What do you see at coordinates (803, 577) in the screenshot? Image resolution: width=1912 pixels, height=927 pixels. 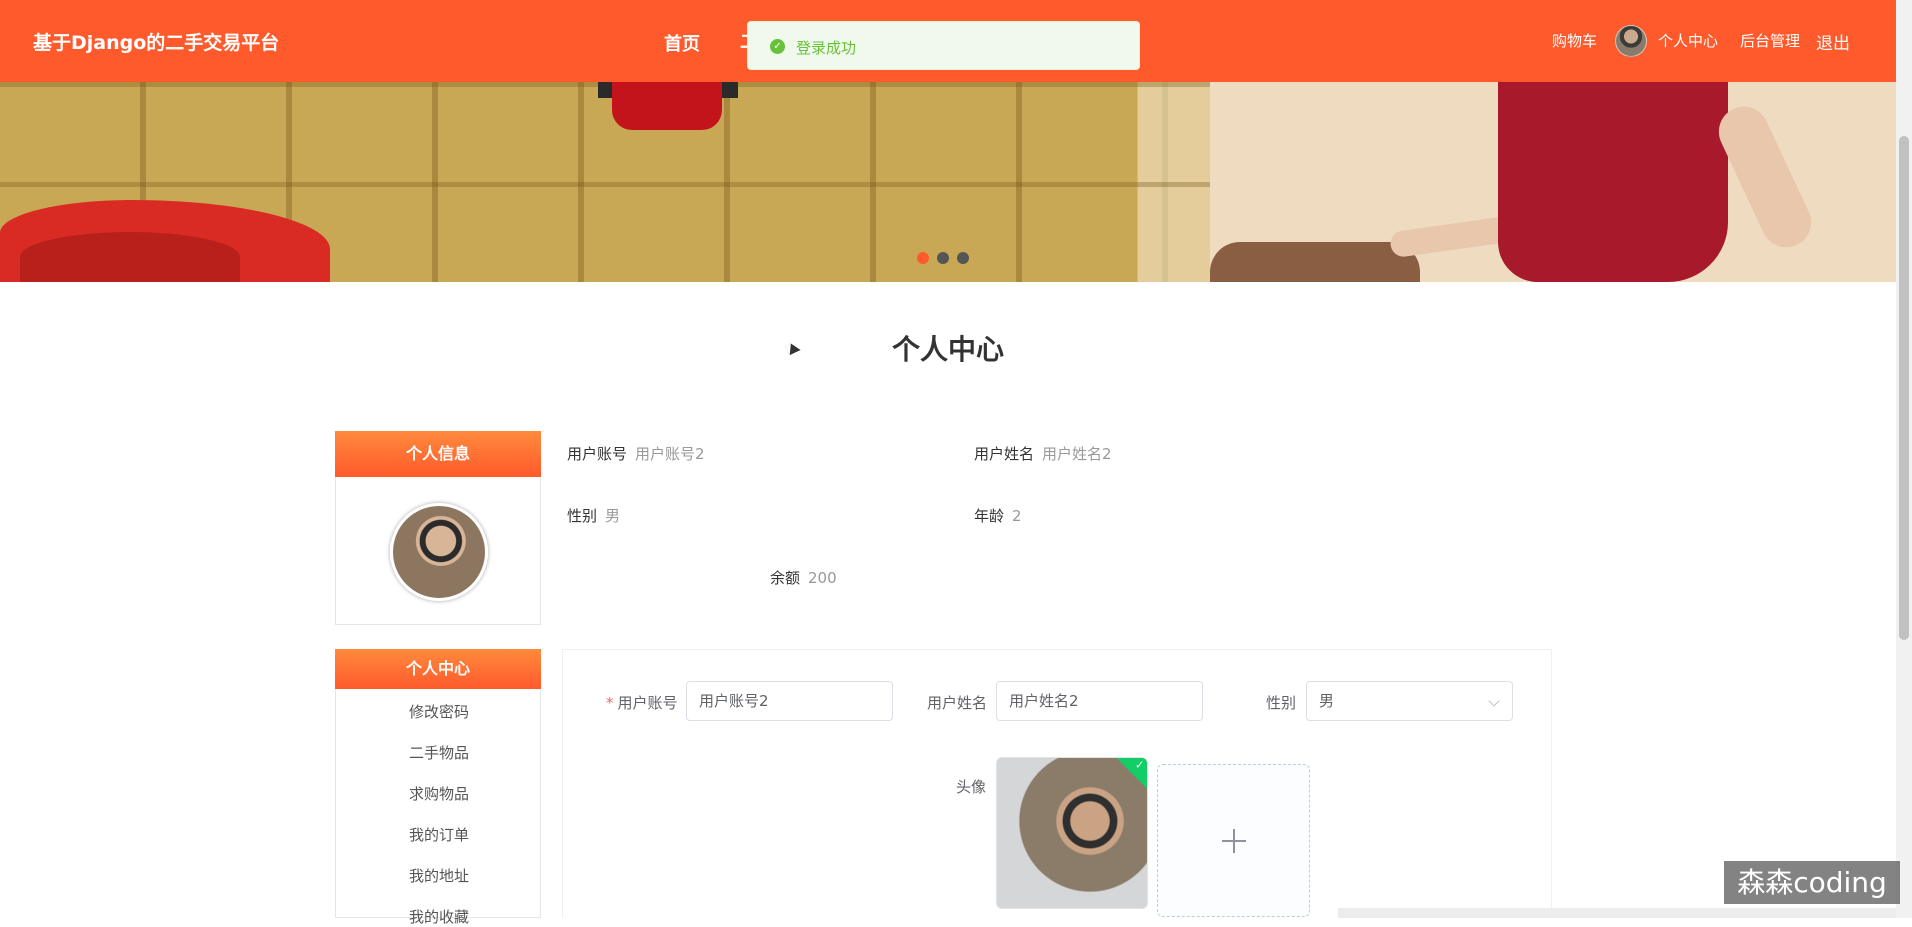 I see `info-balance: 余额 200` at bounding box center [803, 577].